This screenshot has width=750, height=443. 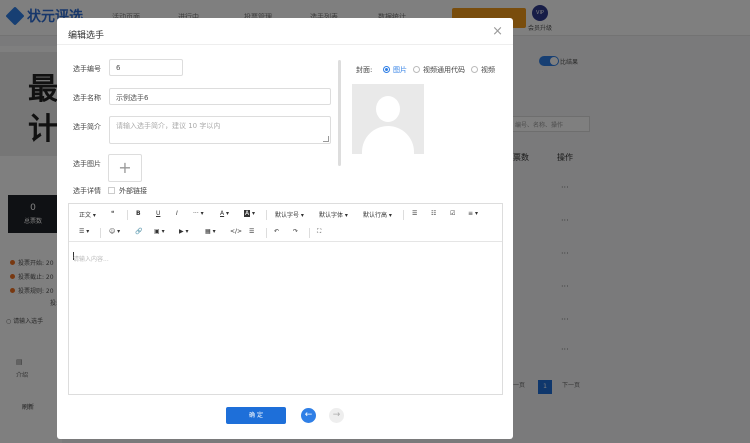 What do you see at coordinates (133, 191) in the screenshot?
I see `external-link-label: 外部链接` at bounding box center [133, 191].